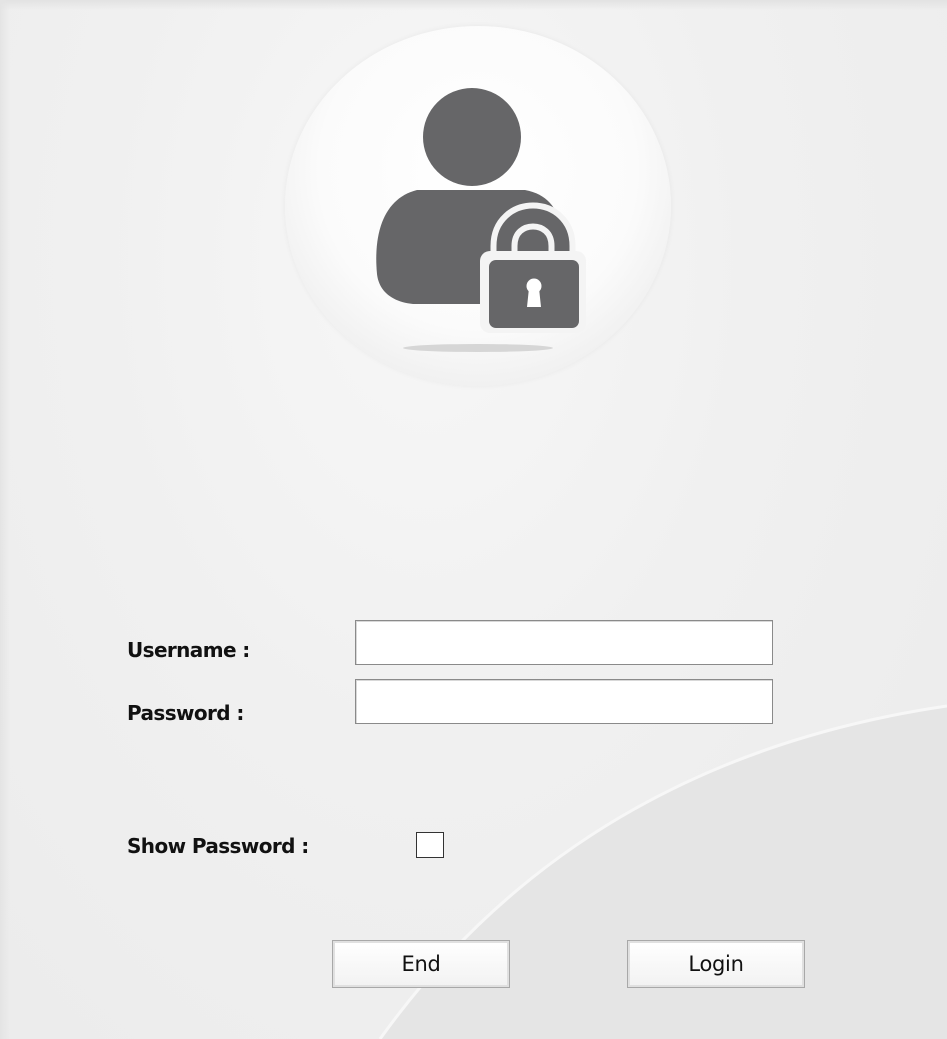  Describe the element at coordinates (218, 846) in the screenshot. I see `show-password-label: Show Password :` at that location.